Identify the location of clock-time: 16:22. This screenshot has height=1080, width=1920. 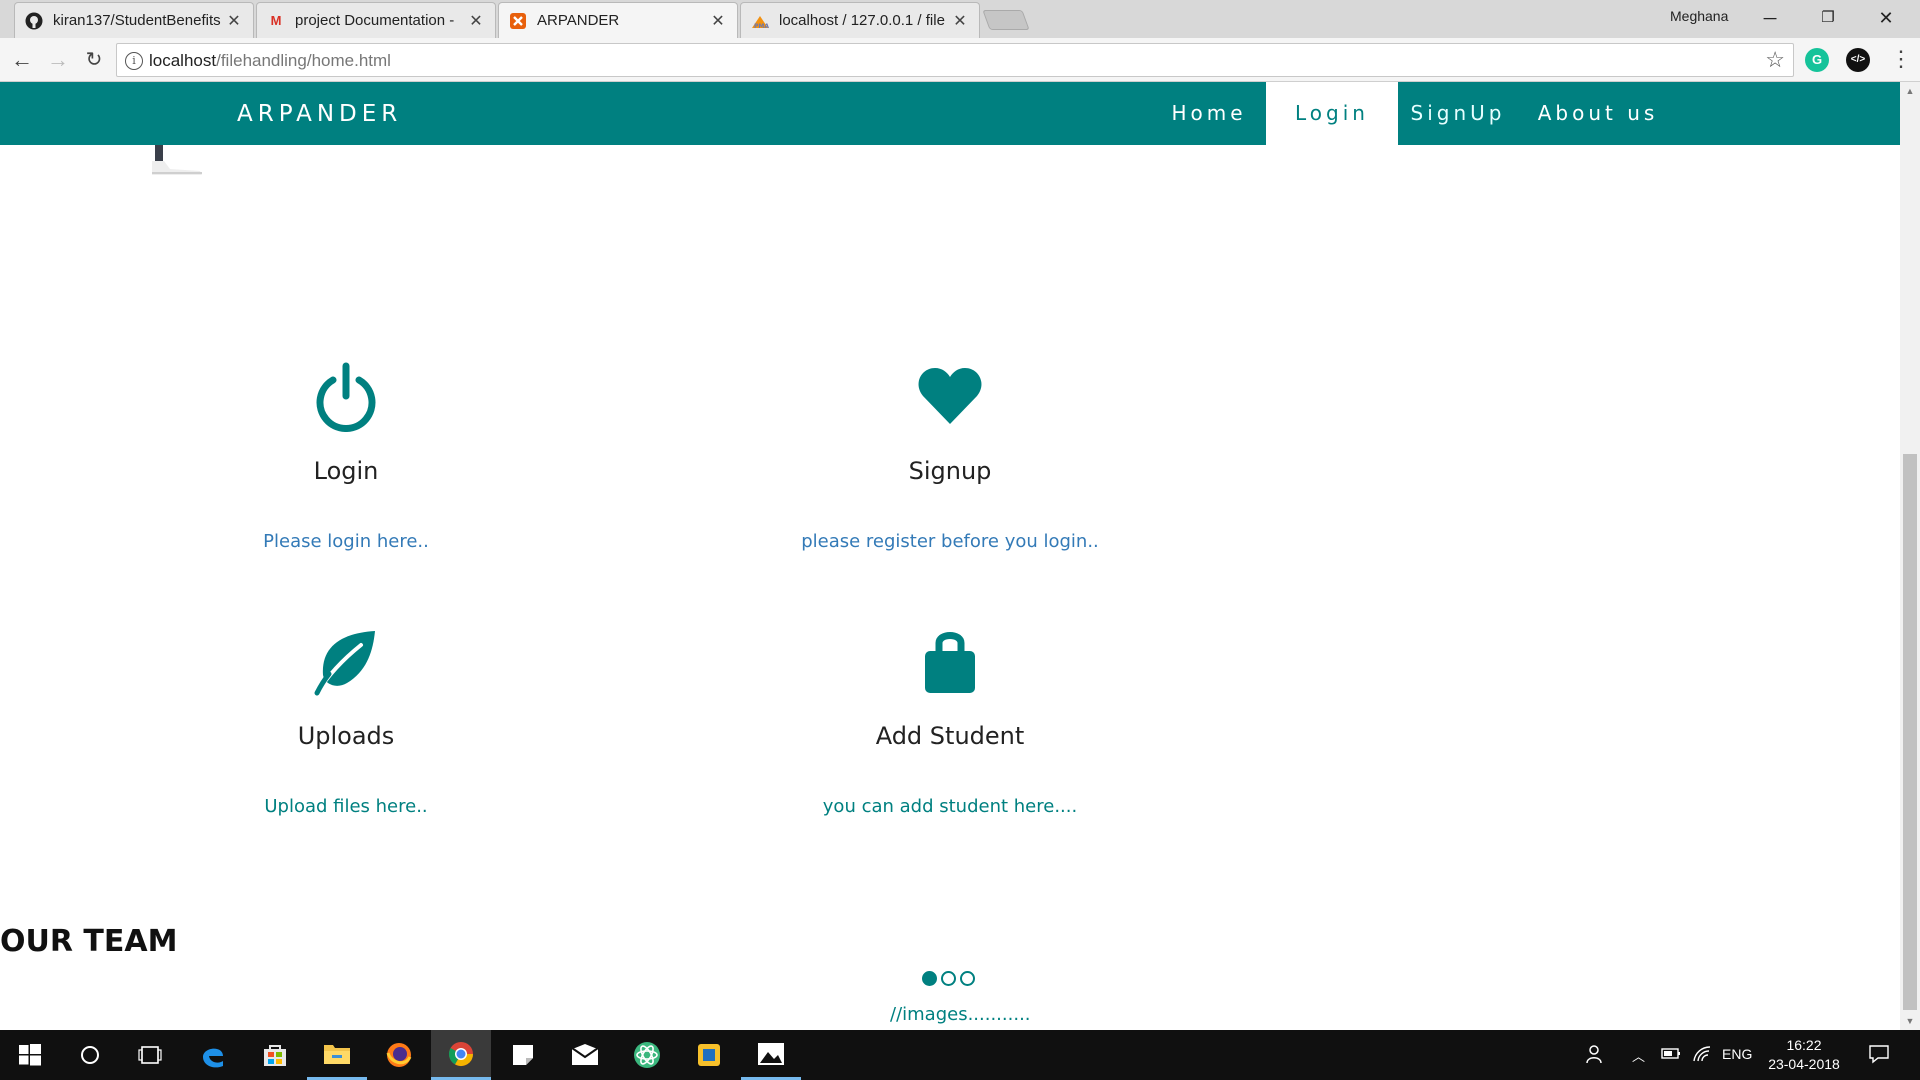
(1804, 1045).